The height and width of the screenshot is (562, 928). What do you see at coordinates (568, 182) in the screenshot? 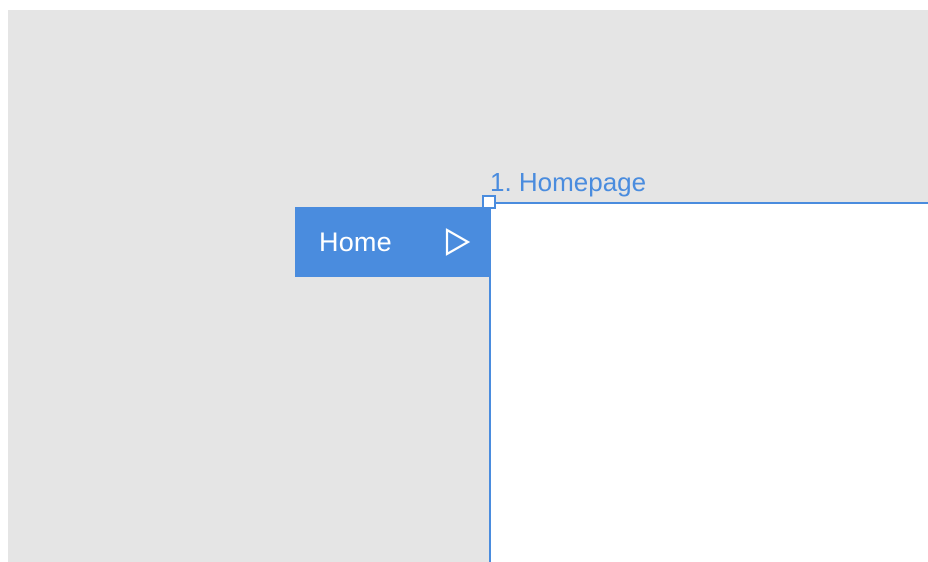
I see `artboard-title: 1. Homepage` at bounding box center [568, 182].